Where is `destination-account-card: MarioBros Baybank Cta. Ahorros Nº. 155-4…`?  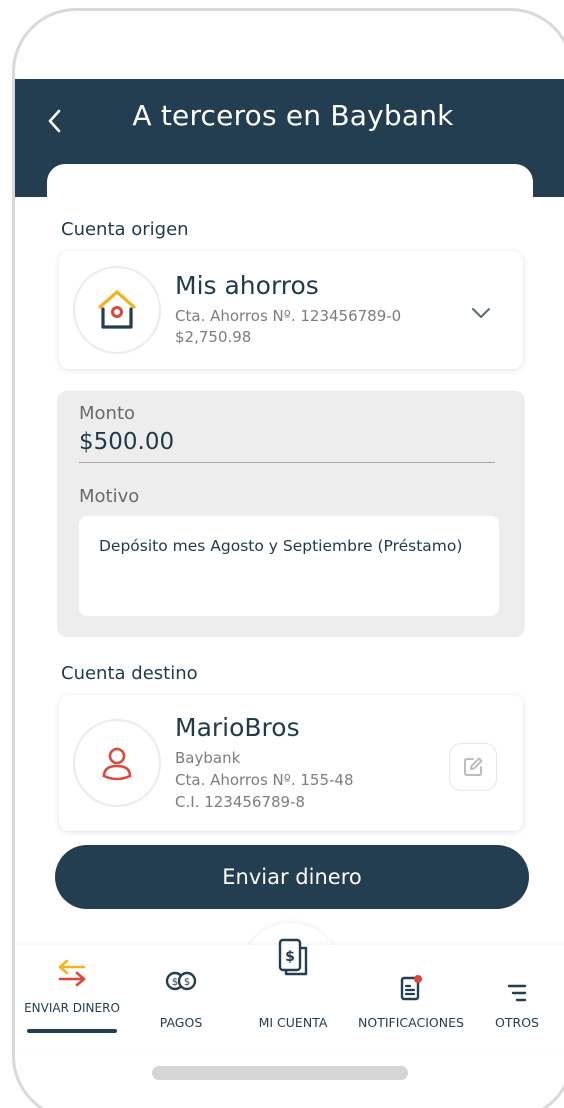
destination-account-card: MarioBros Baybank Cta. Ahorros Nº. 155-4… is located at coordinates (291, 763).